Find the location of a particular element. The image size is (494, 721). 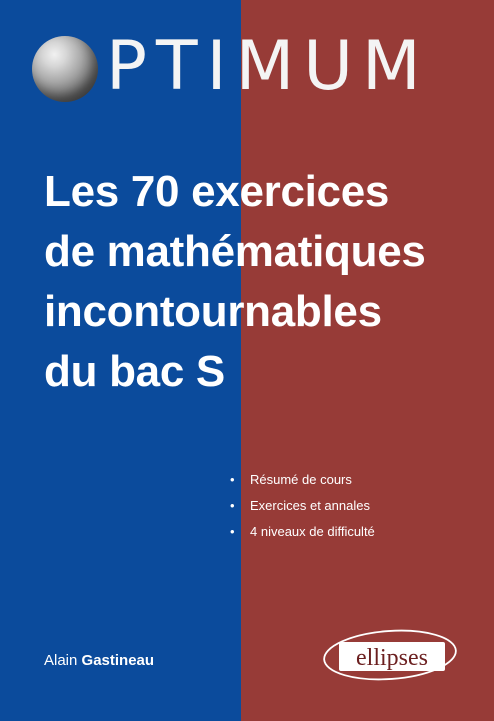

feature-text: 4 niveaux de difficulté is located at coordinates (312, 531).